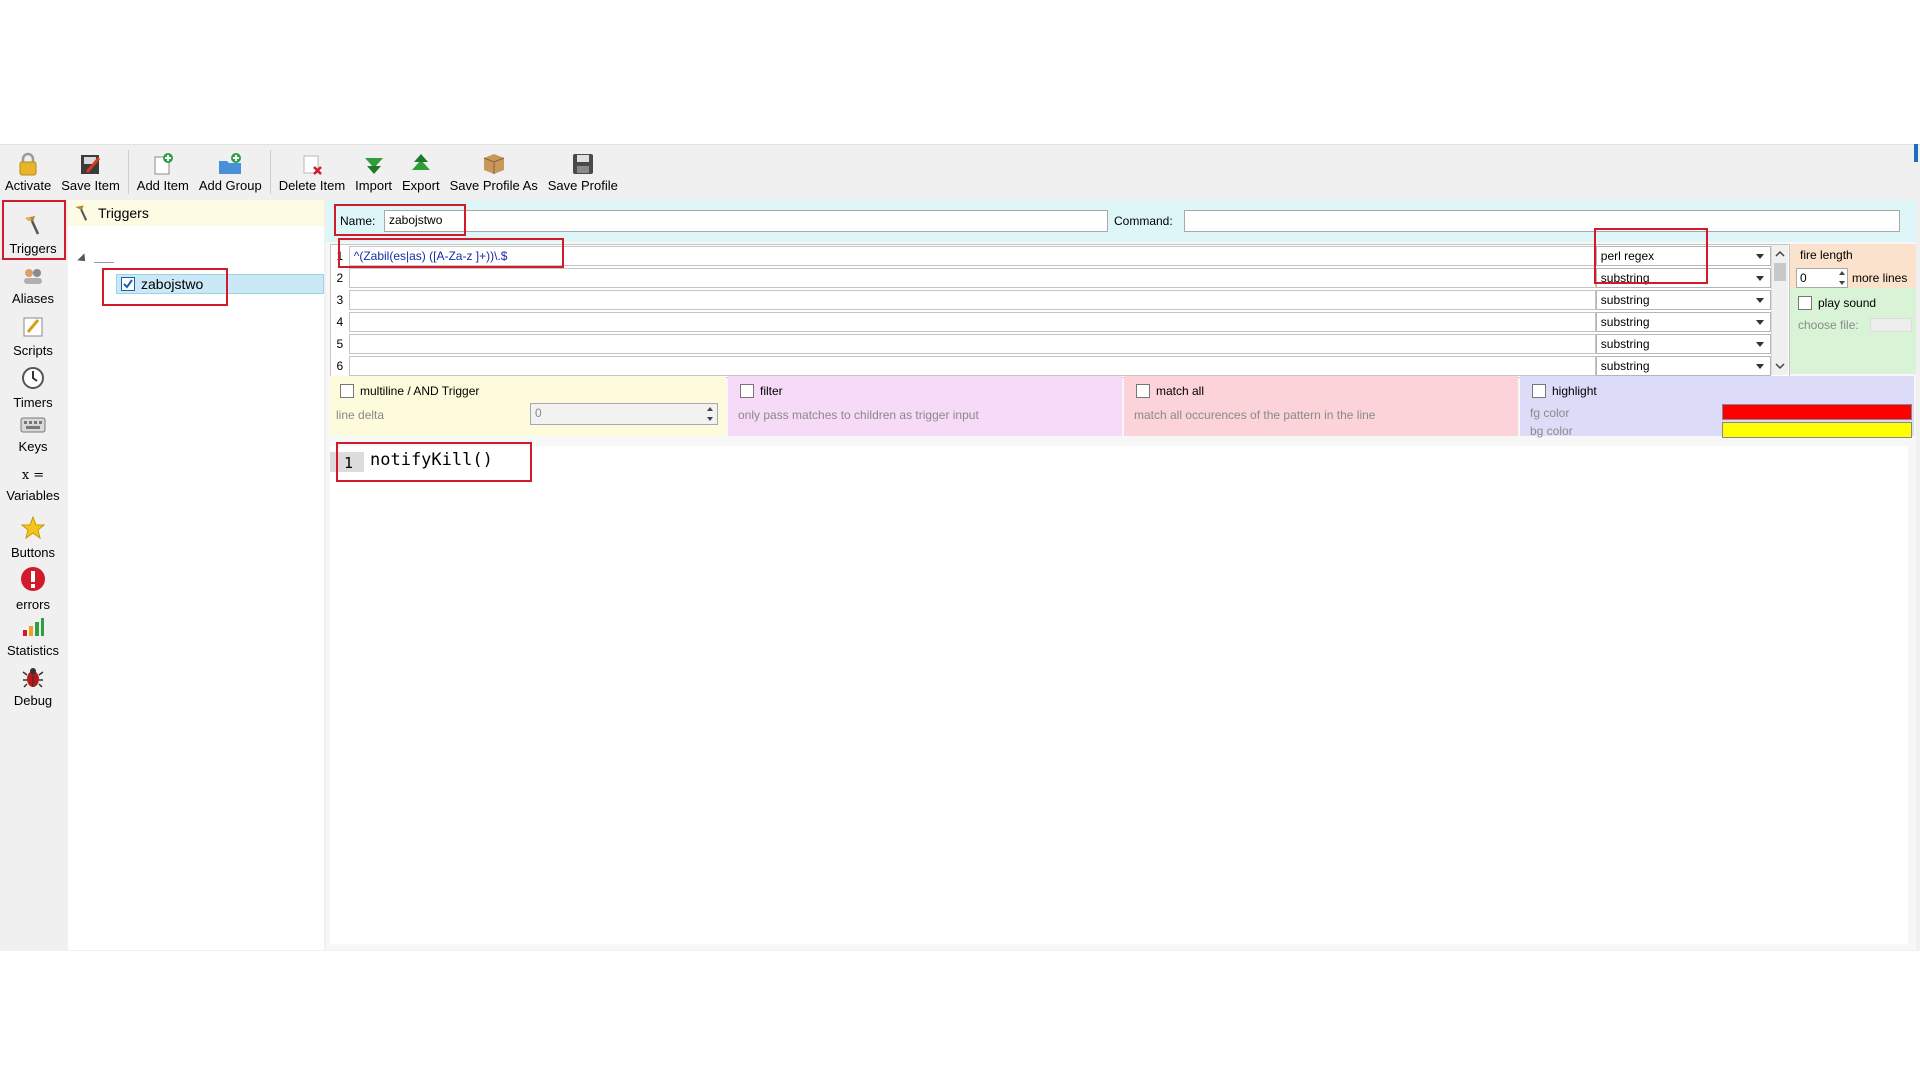  I want to click on import-icon, so click(374, 164).